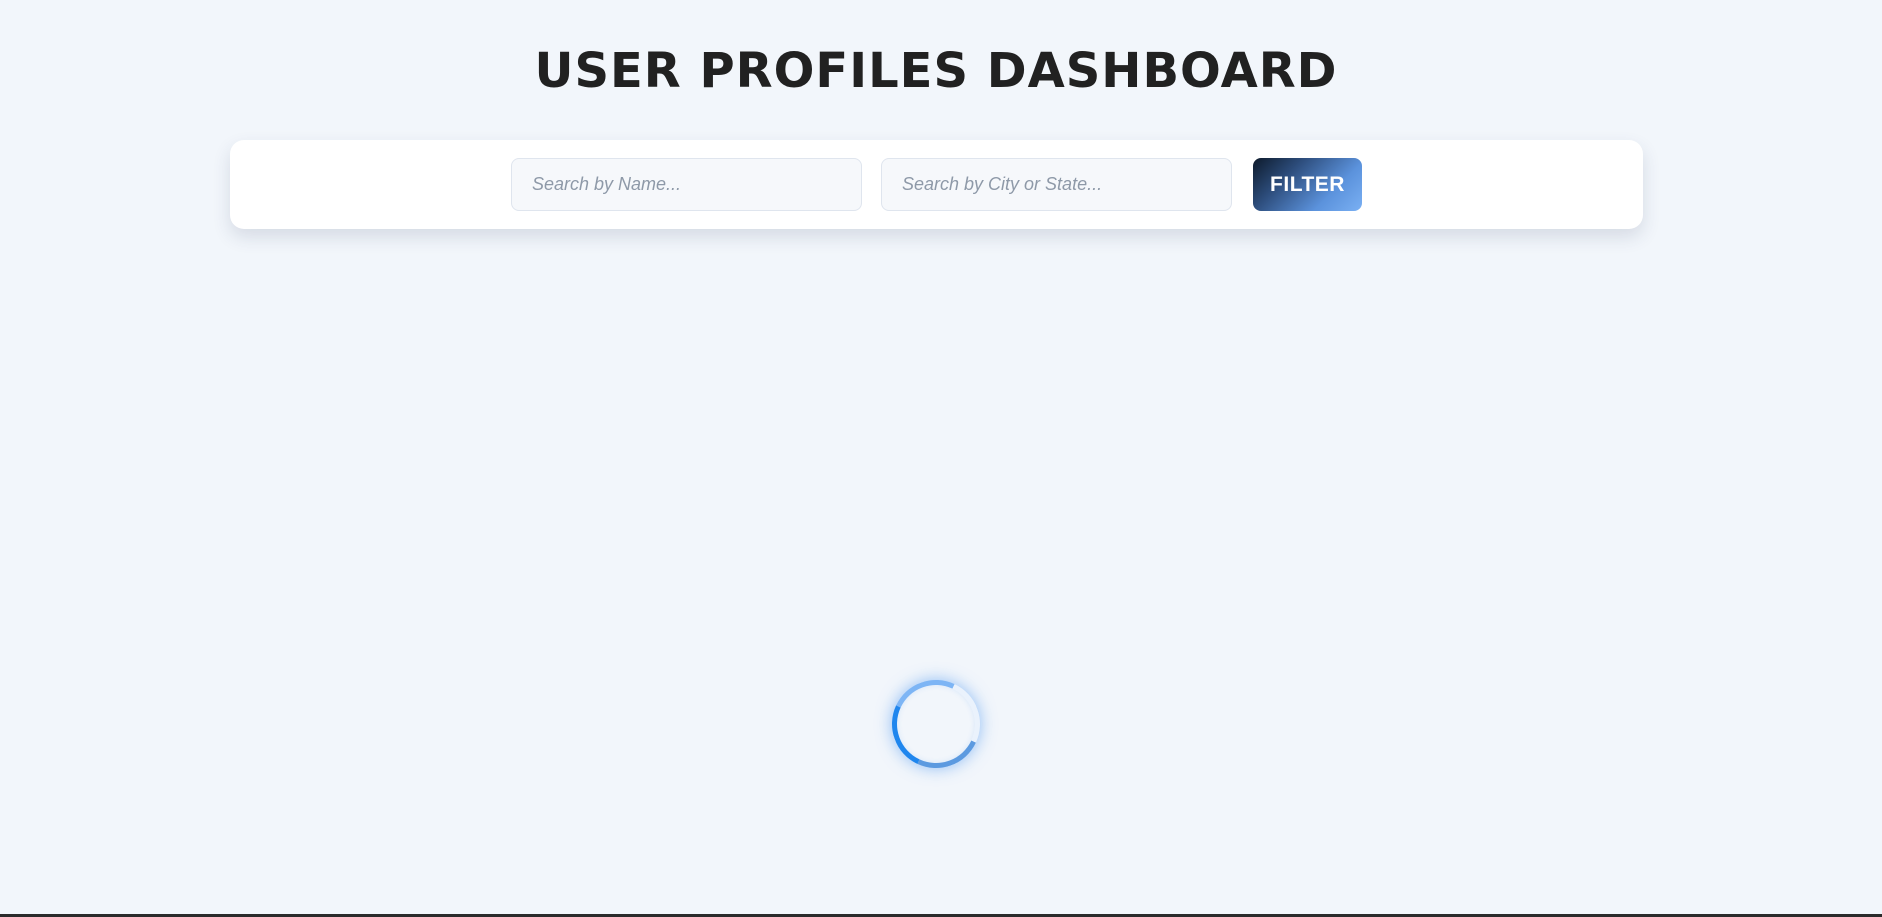 The height and width of the screenshot is (917, 1882). I want to click on filter-bar: FILTER, so click(936, 184).